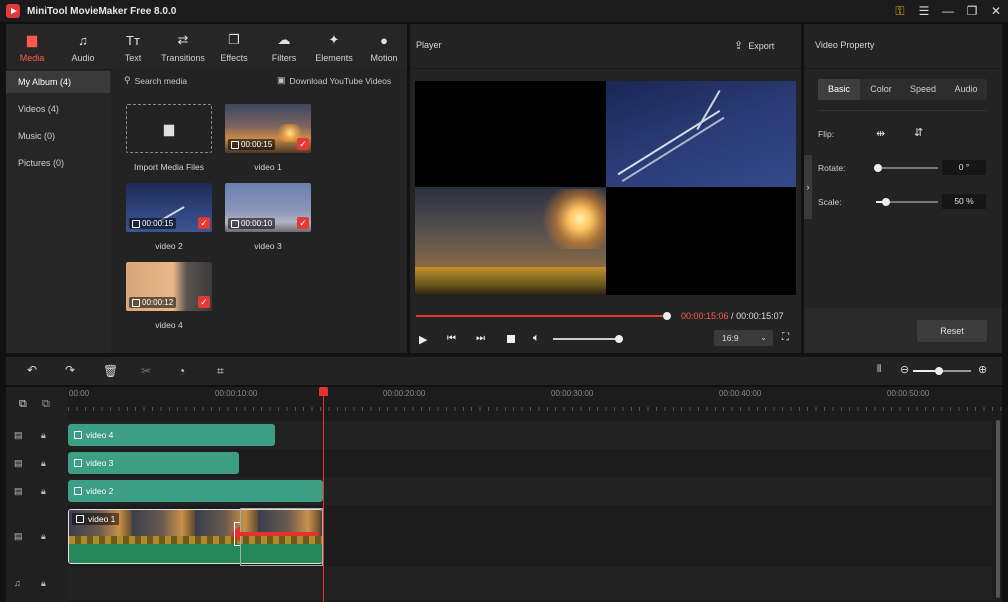 This screenshot has width=1008, height=602. Describe the element at coordinates (740, 393) in the screenshot. I see `ruler-label: 00:00:40:00` at that location.